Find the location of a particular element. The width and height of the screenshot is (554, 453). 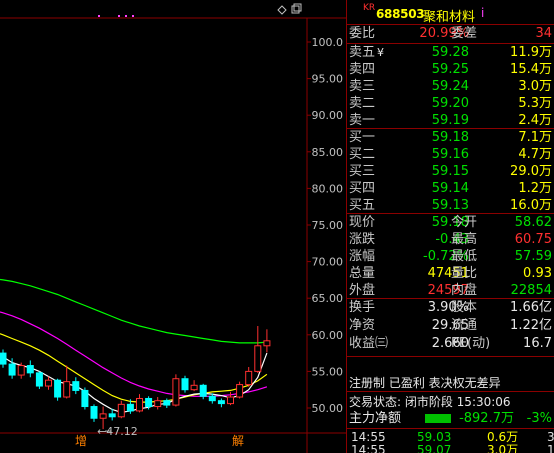

fundamental-row: 收益㈢ 2.660 PE(动) 16.7 is located at coordinates (450, 344).